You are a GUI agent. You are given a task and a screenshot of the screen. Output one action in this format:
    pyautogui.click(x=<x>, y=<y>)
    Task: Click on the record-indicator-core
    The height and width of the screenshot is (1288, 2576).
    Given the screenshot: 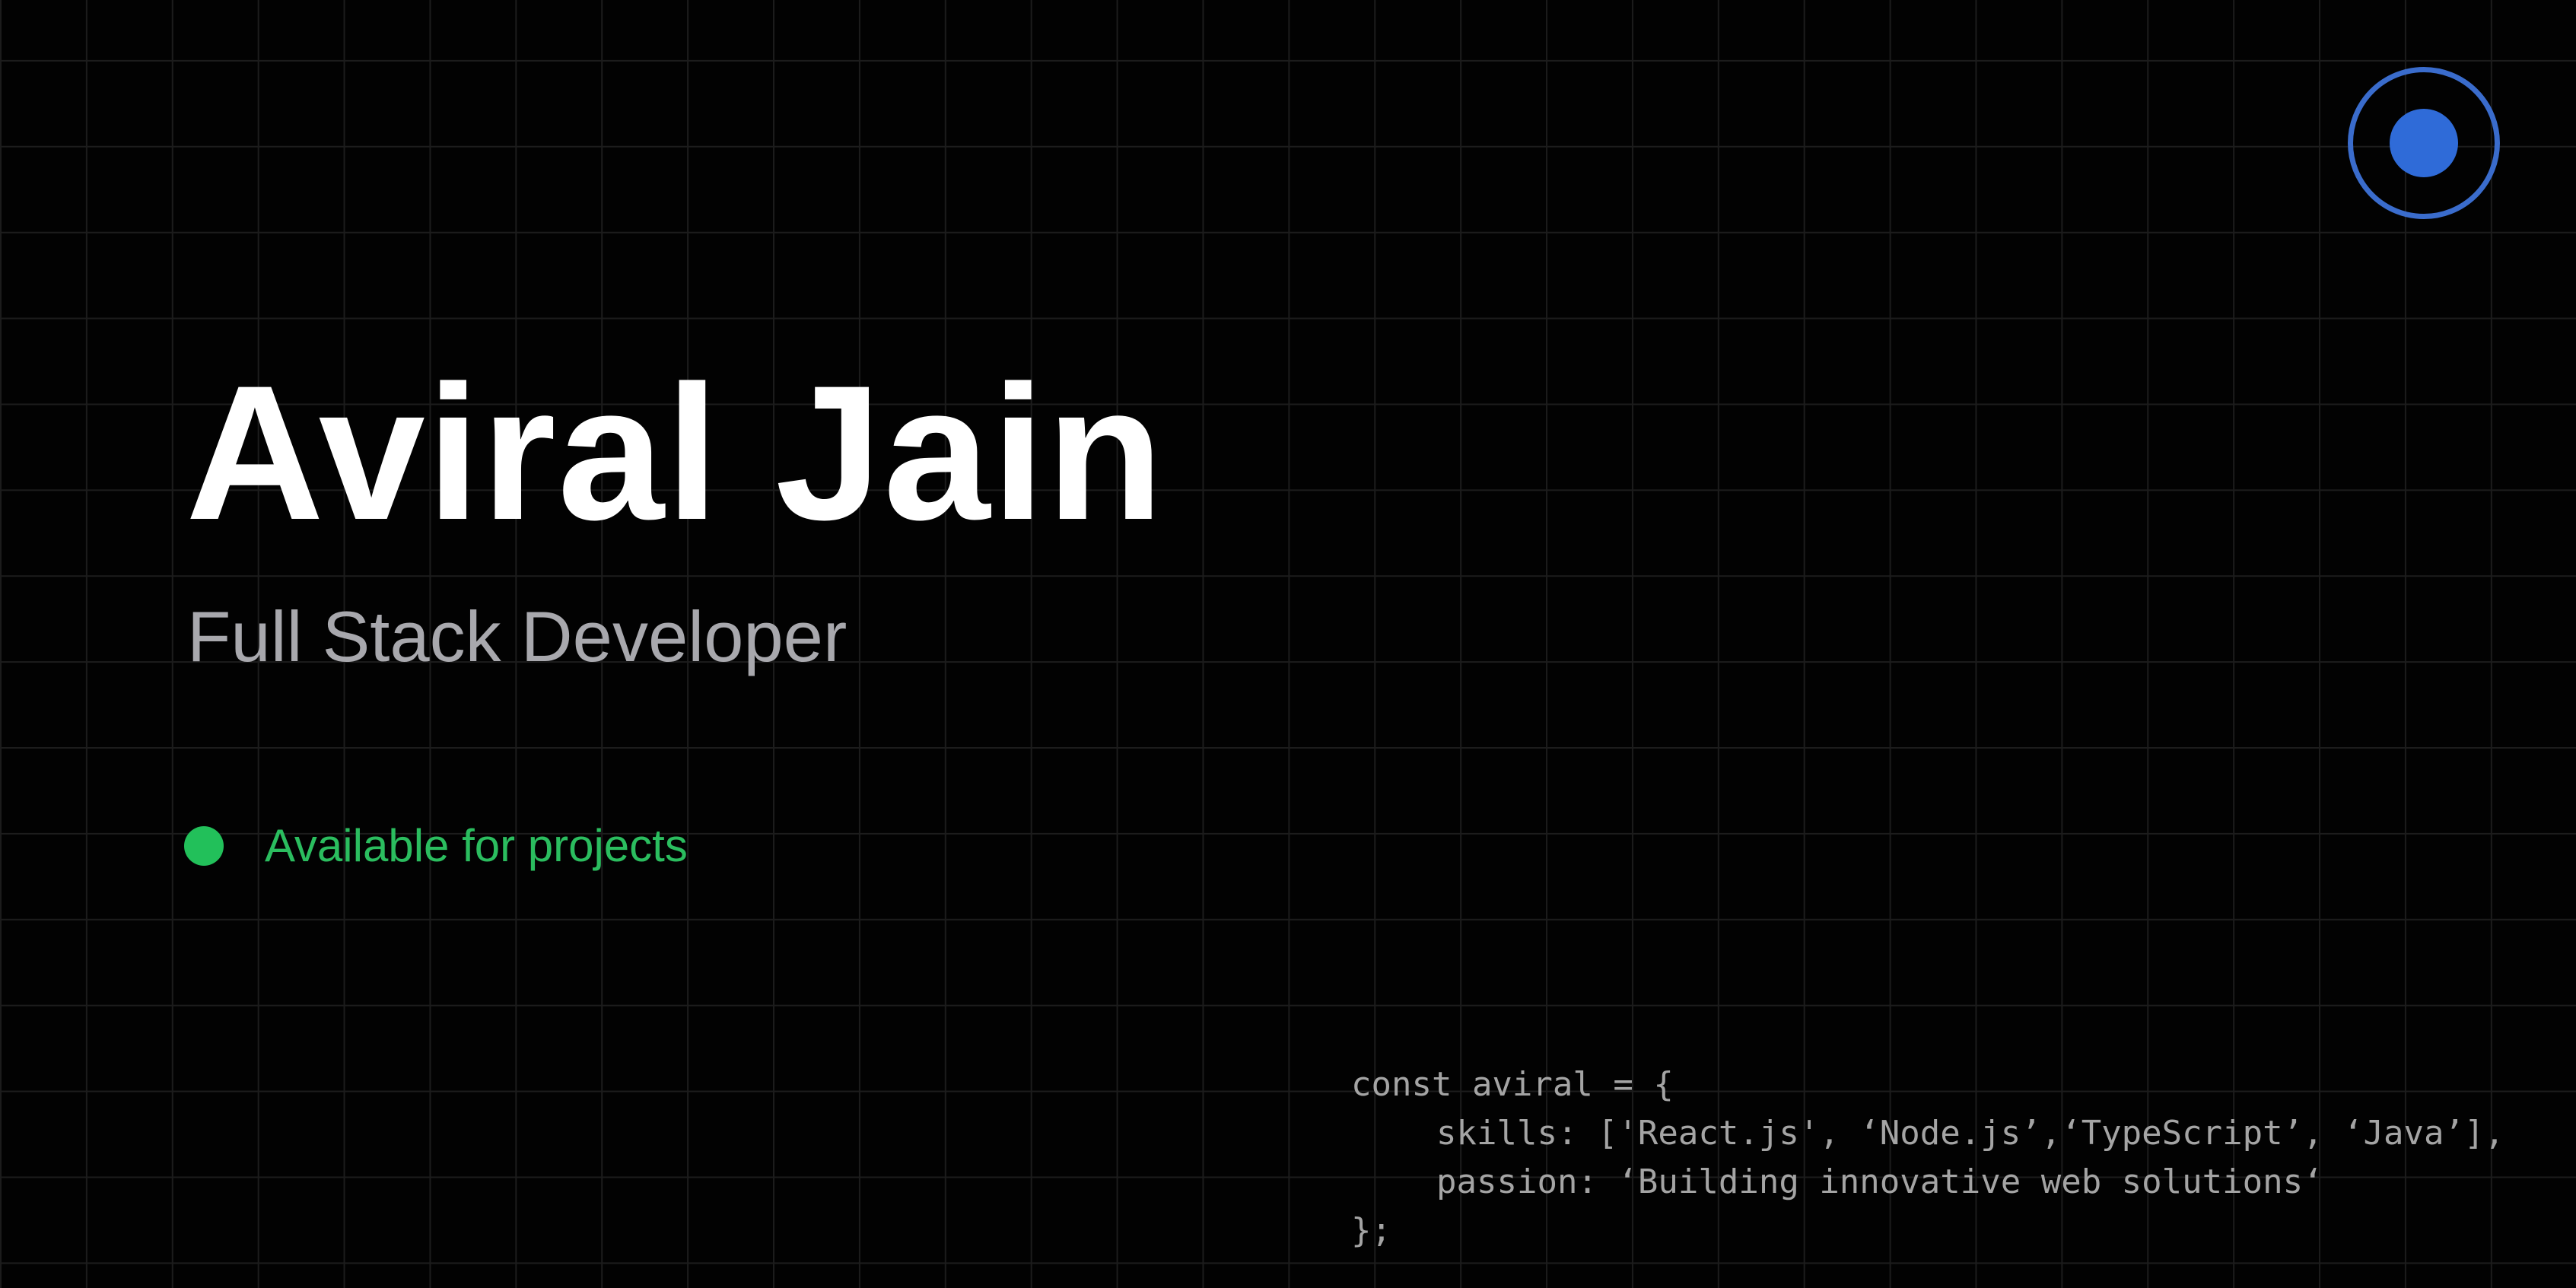 What is the action you would take?
    pyautogui.click(x=2424, y=143)
    